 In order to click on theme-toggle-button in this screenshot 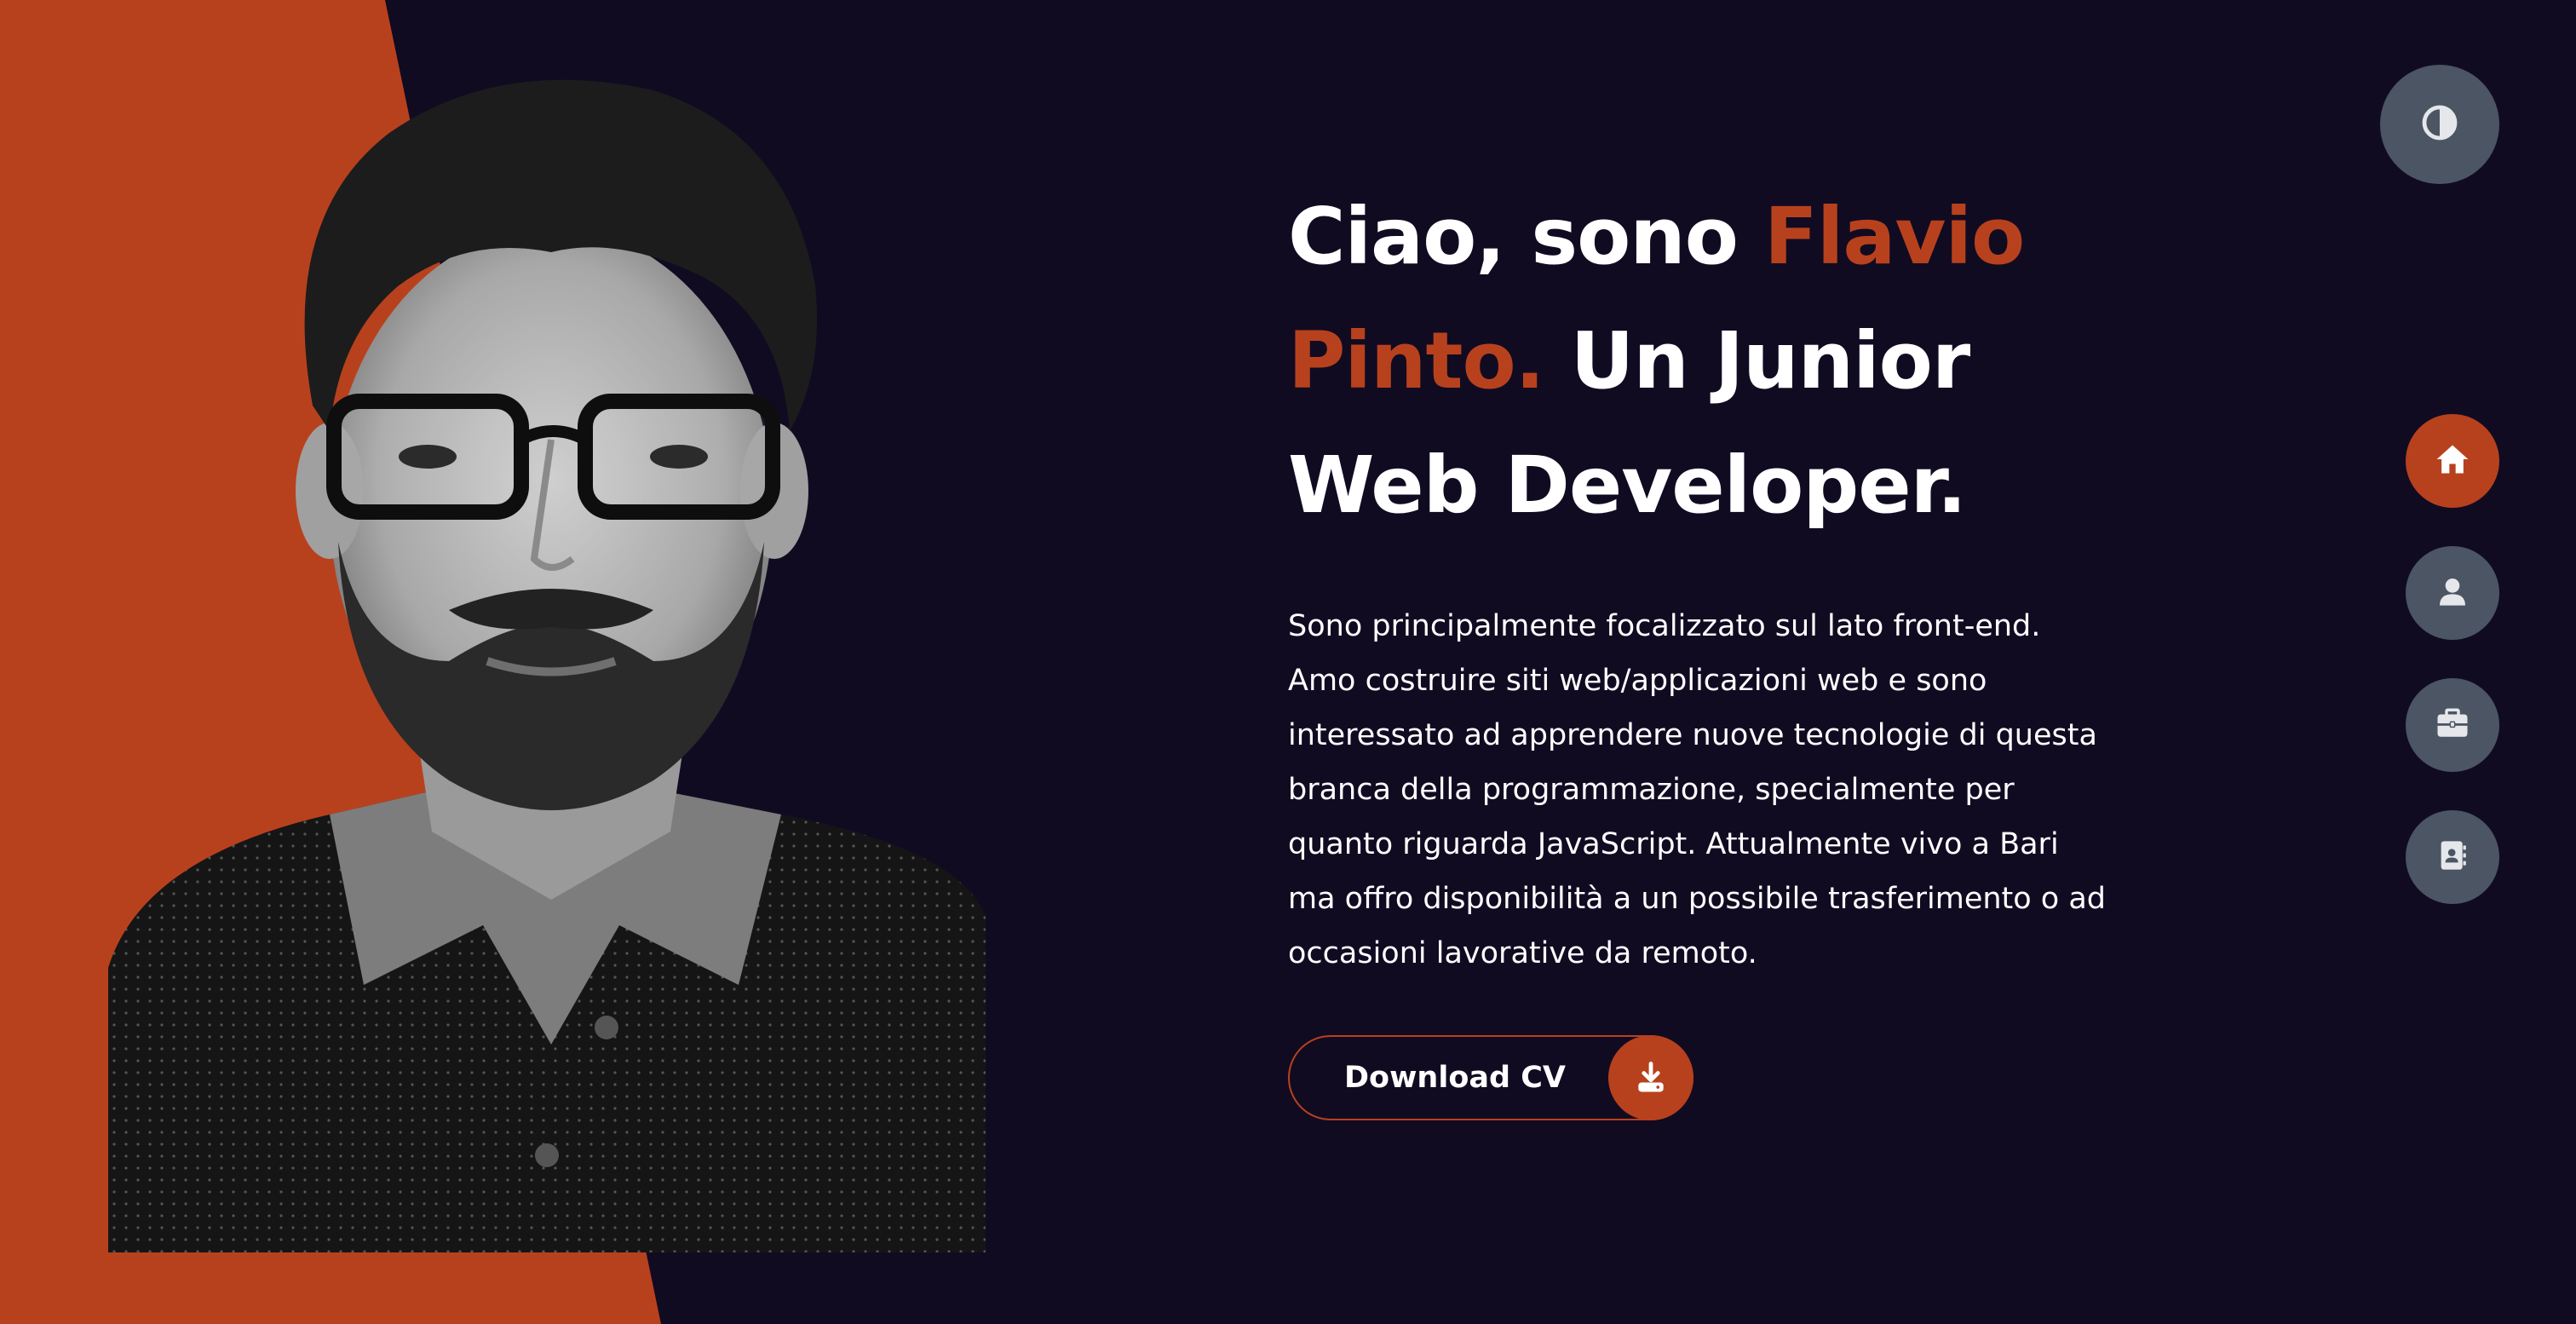, I will do `click(2439, 125)`.